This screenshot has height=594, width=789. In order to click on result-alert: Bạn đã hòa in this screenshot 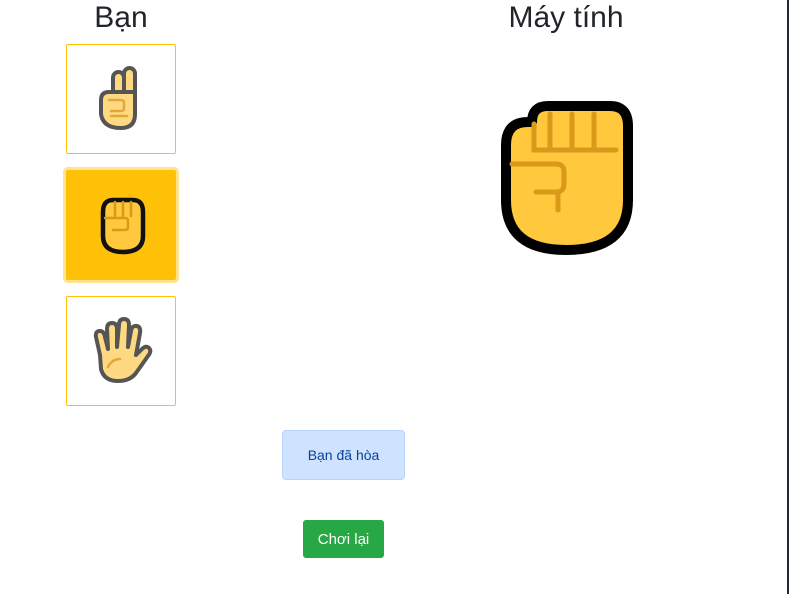, I will do `click(343, 455)`.